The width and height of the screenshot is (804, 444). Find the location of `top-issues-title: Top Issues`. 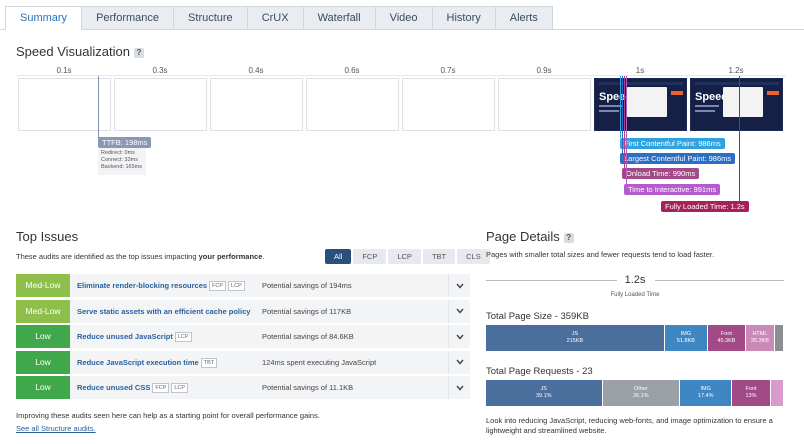

top-issues-title: Top Issues is located at coordinates (47, 236).